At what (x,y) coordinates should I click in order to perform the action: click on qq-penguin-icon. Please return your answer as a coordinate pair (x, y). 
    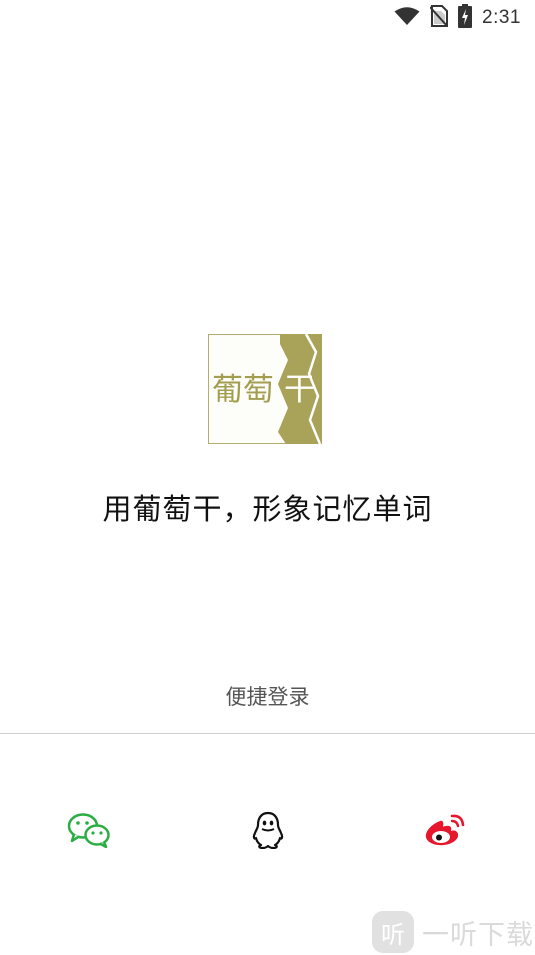
    Looking at the image, I should click on (268, 832).